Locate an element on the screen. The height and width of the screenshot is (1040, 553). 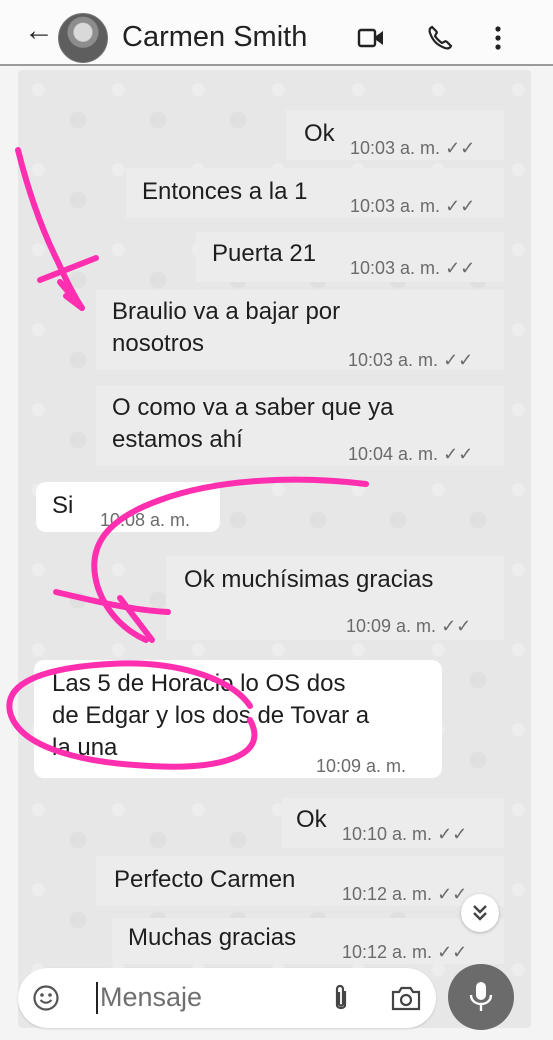
message-time: 10:09 a. m. is located at coordinates (361, 766).